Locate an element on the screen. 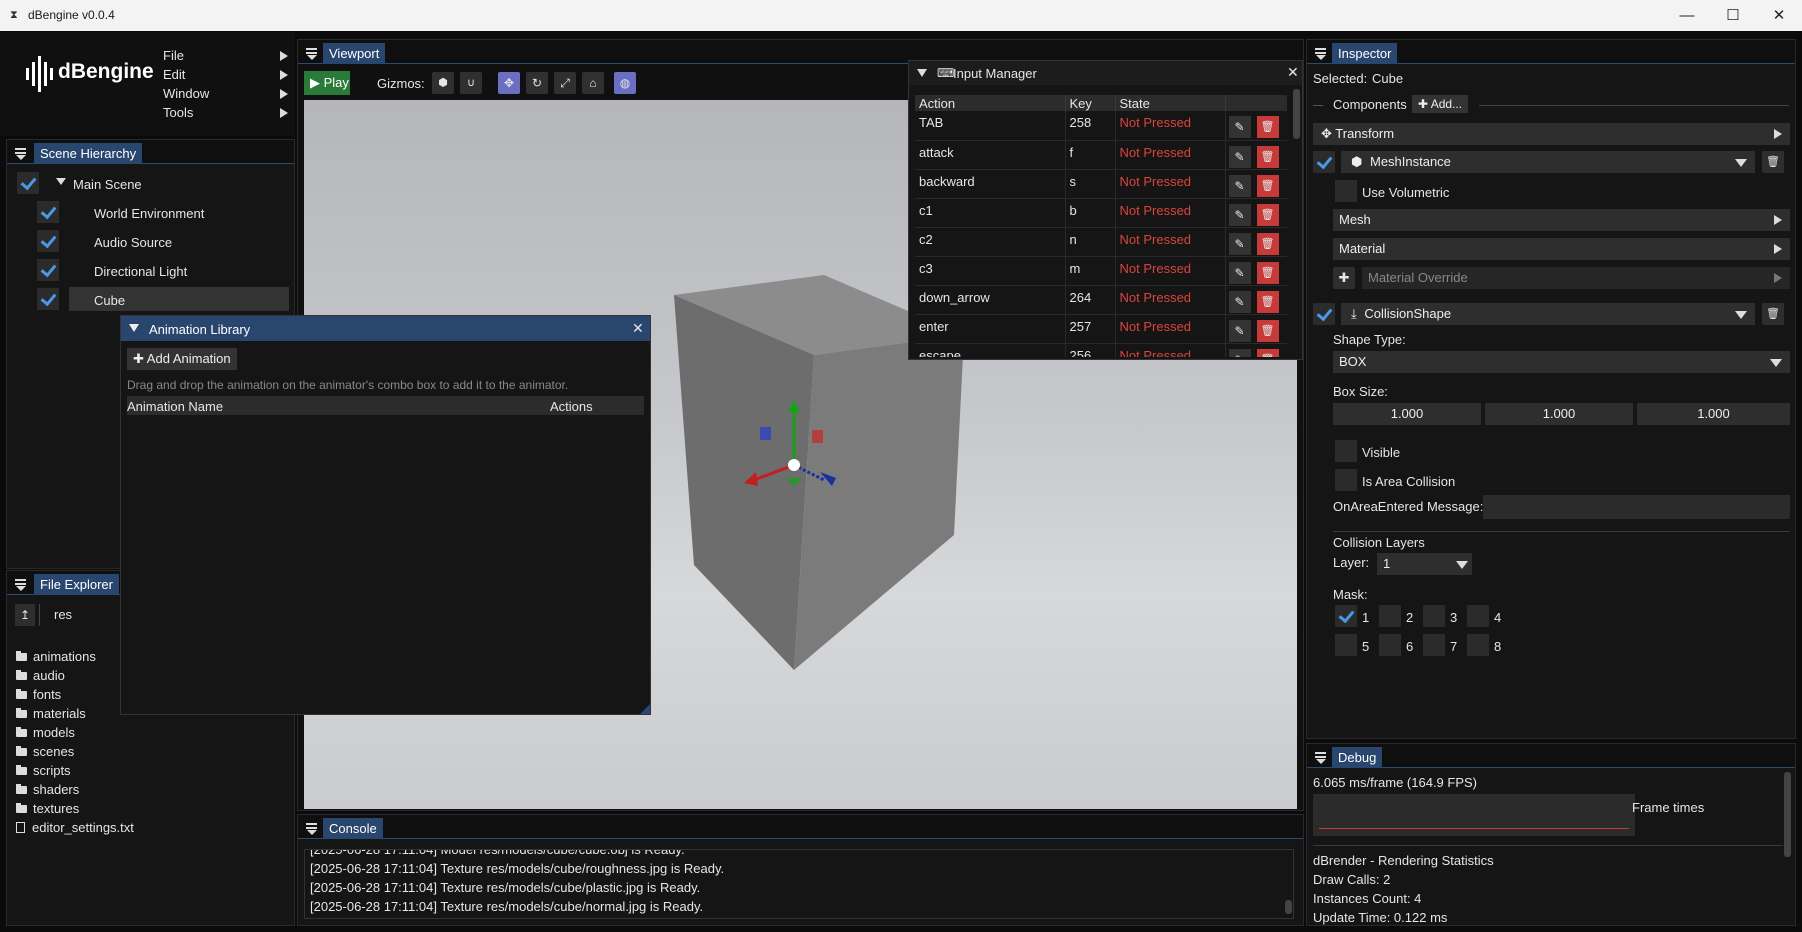 The width and height of the screenshot is (1802, 932). mesh-instance-enabled is located at coordinates (1324, 162).